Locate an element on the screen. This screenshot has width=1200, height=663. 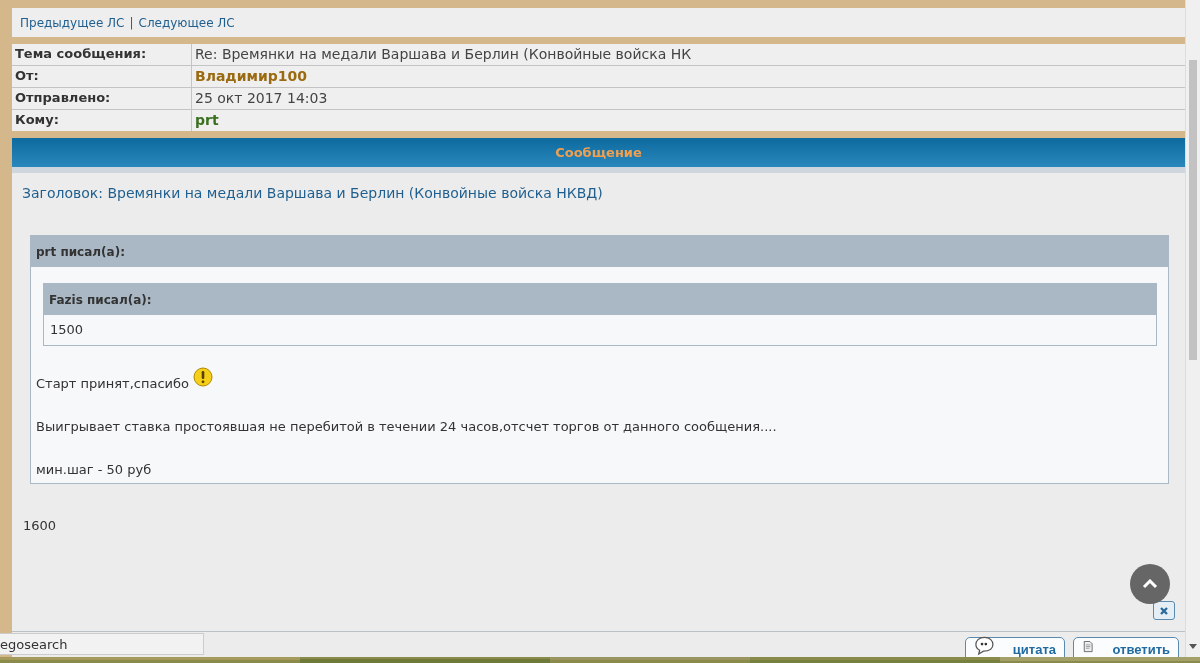
scroll-down-arrow-icon is located at coordinates (1193, 646).